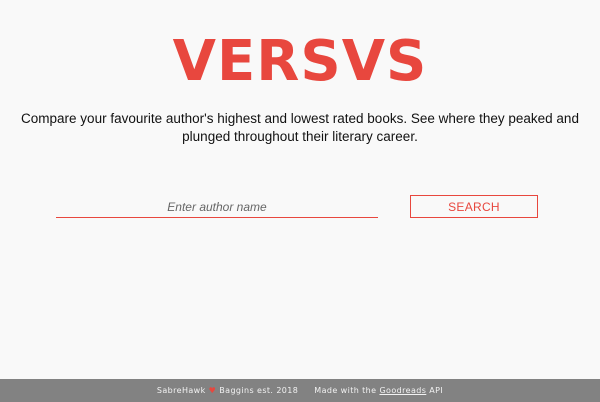 This screenshot has height=402, width=600. Describe the element at coordinates (402, 390) in the screenshot. I see `goodreads-link: Goodreads` at that location.